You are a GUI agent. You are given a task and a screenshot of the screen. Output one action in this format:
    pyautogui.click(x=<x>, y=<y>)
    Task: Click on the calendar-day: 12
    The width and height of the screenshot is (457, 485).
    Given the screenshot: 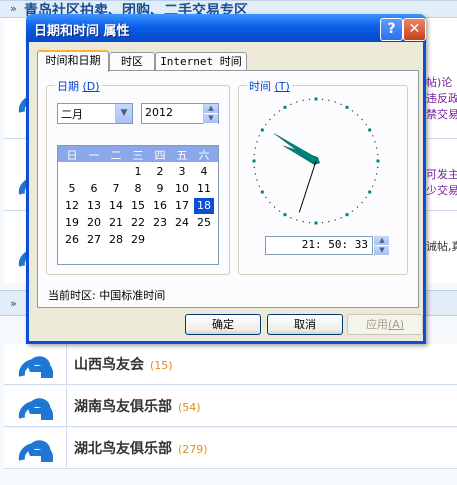 What is the action you would take?
    pyautogui.click(x=72, y=206)
    